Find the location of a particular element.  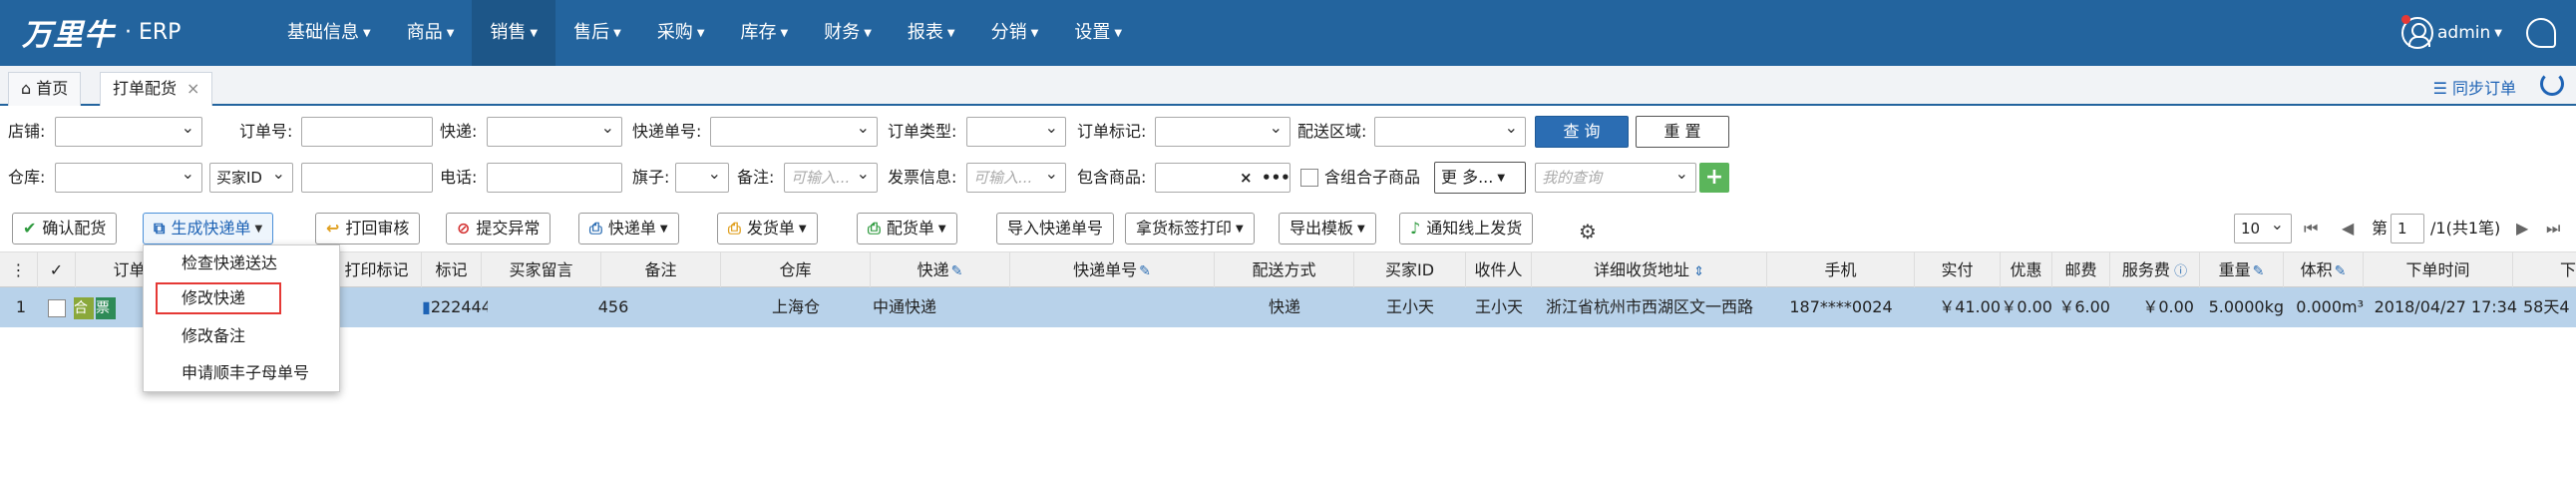

col-volume: 体积 ✎ is located at coordinates (2324, 270).